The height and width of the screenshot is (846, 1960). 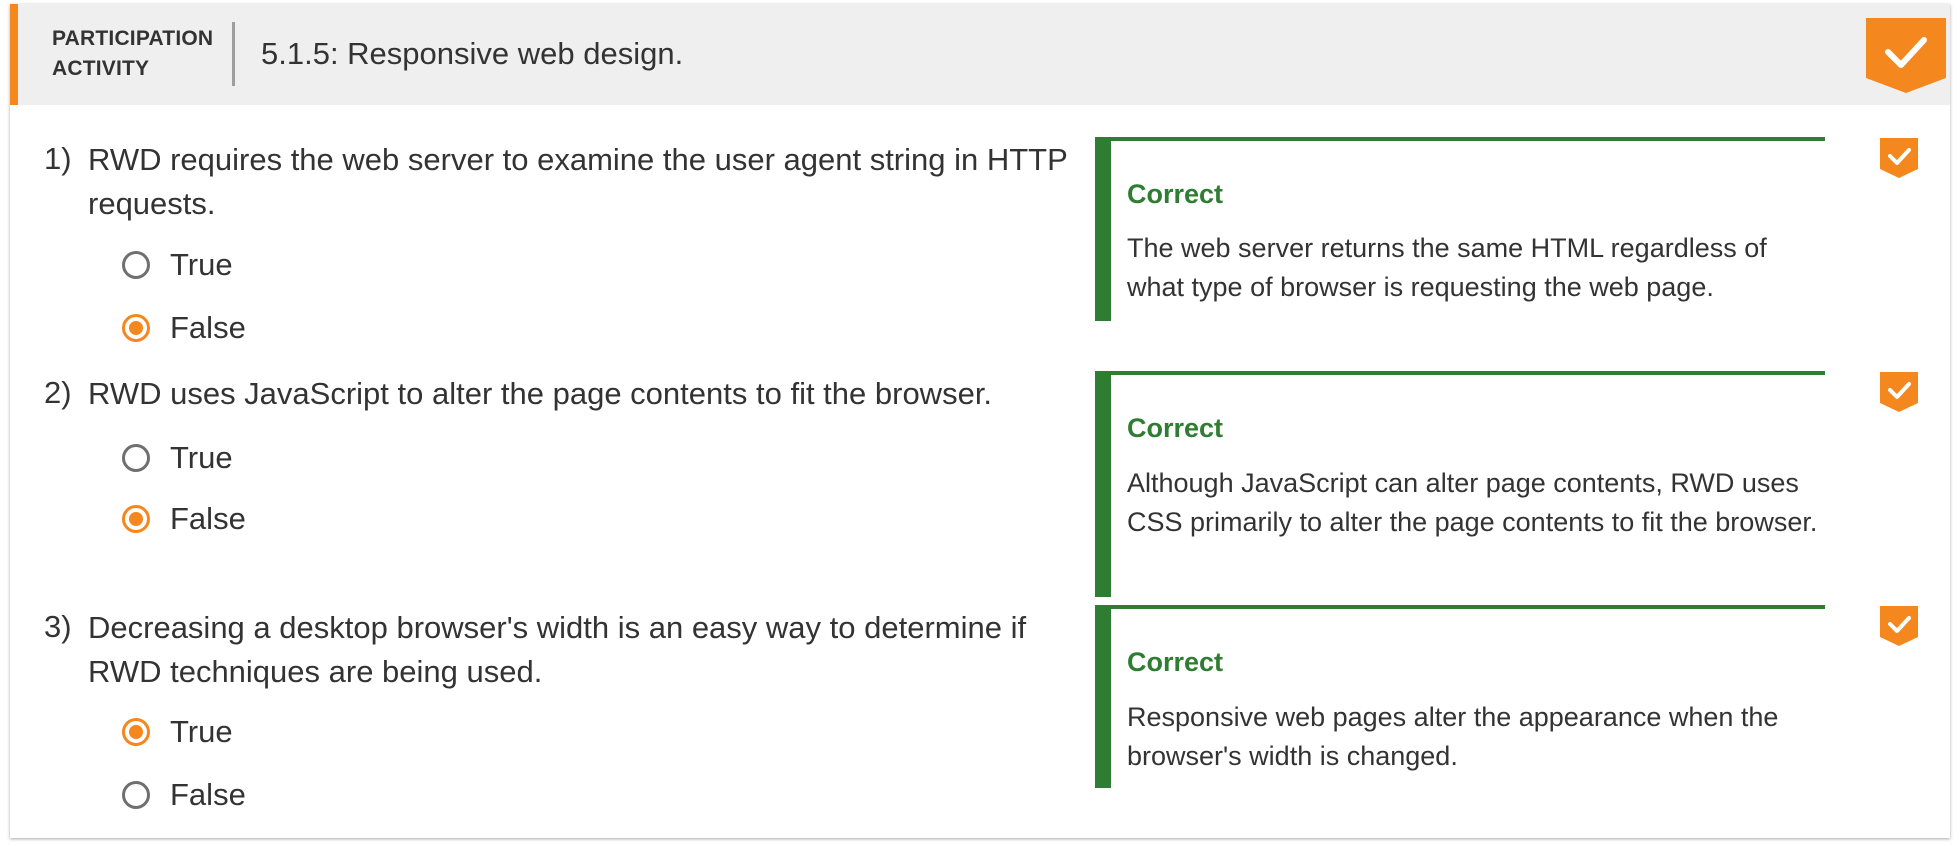 I want to click on activity-type-label: PARTICIPATION ACTIVITY, so click(x=133, y=53).